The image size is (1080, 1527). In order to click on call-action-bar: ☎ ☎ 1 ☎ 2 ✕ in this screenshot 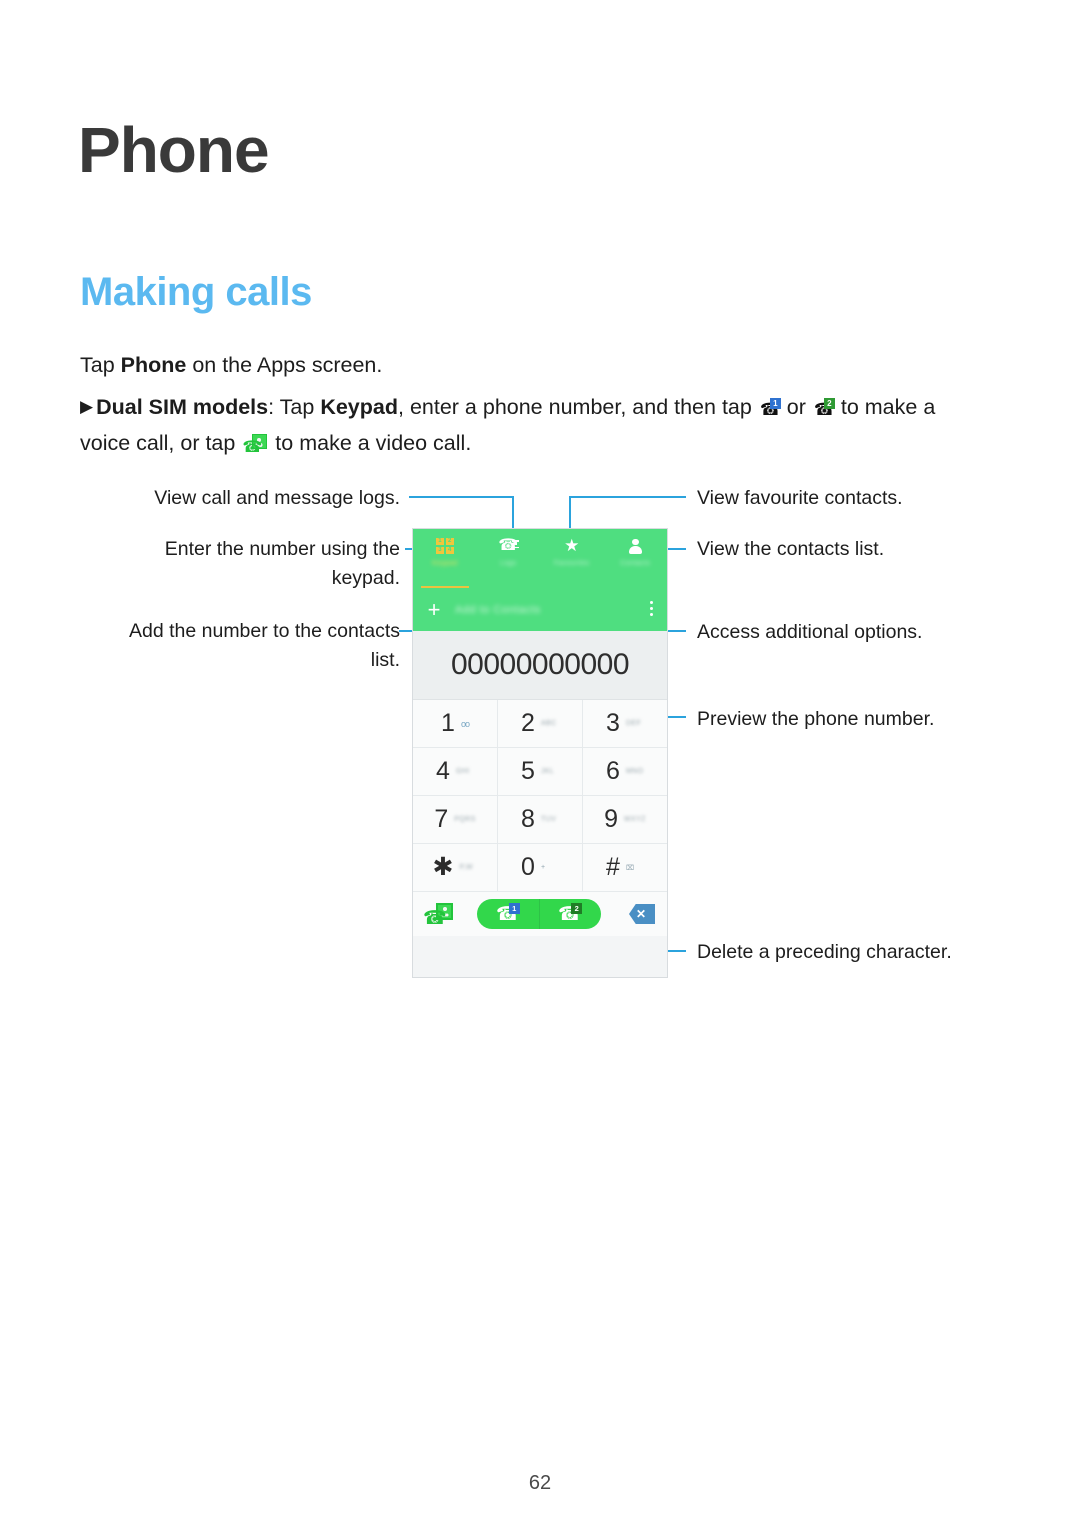, I will do `click(540, 914)`.